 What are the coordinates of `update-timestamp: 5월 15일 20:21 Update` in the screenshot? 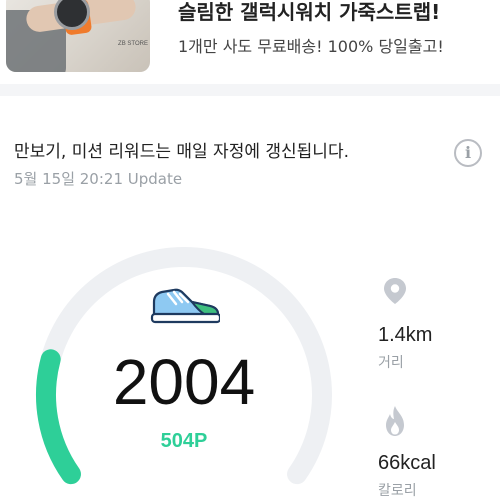 It's located at (98, 179).